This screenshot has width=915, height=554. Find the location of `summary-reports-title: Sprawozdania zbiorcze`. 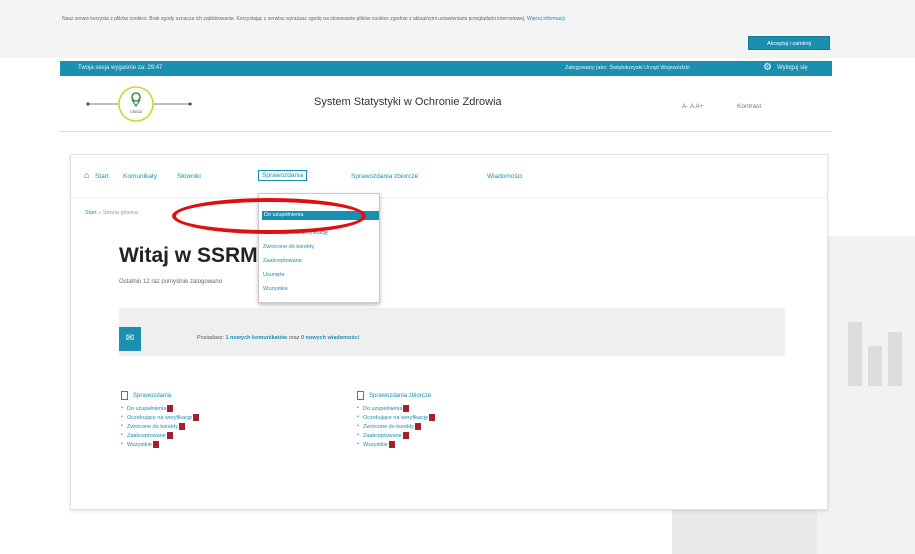

summary-reports-title: Sprawozdania zbiorcze is located at coordinates (400, 396).